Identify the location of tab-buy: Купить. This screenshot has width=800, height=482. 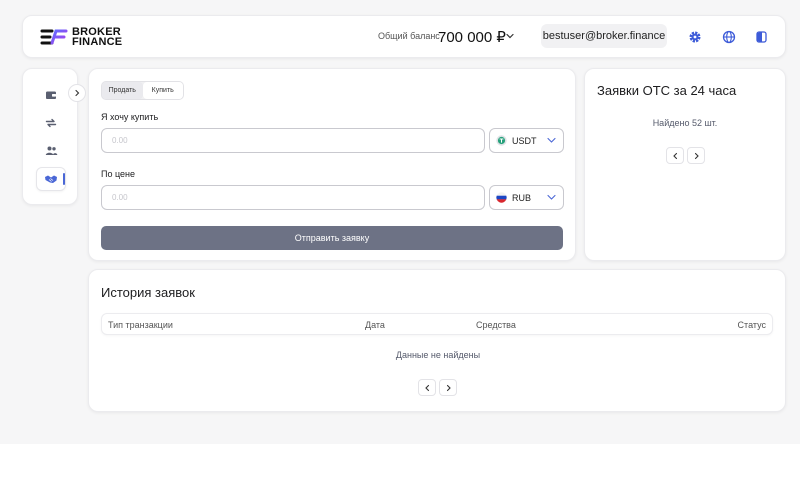
(162, 90).